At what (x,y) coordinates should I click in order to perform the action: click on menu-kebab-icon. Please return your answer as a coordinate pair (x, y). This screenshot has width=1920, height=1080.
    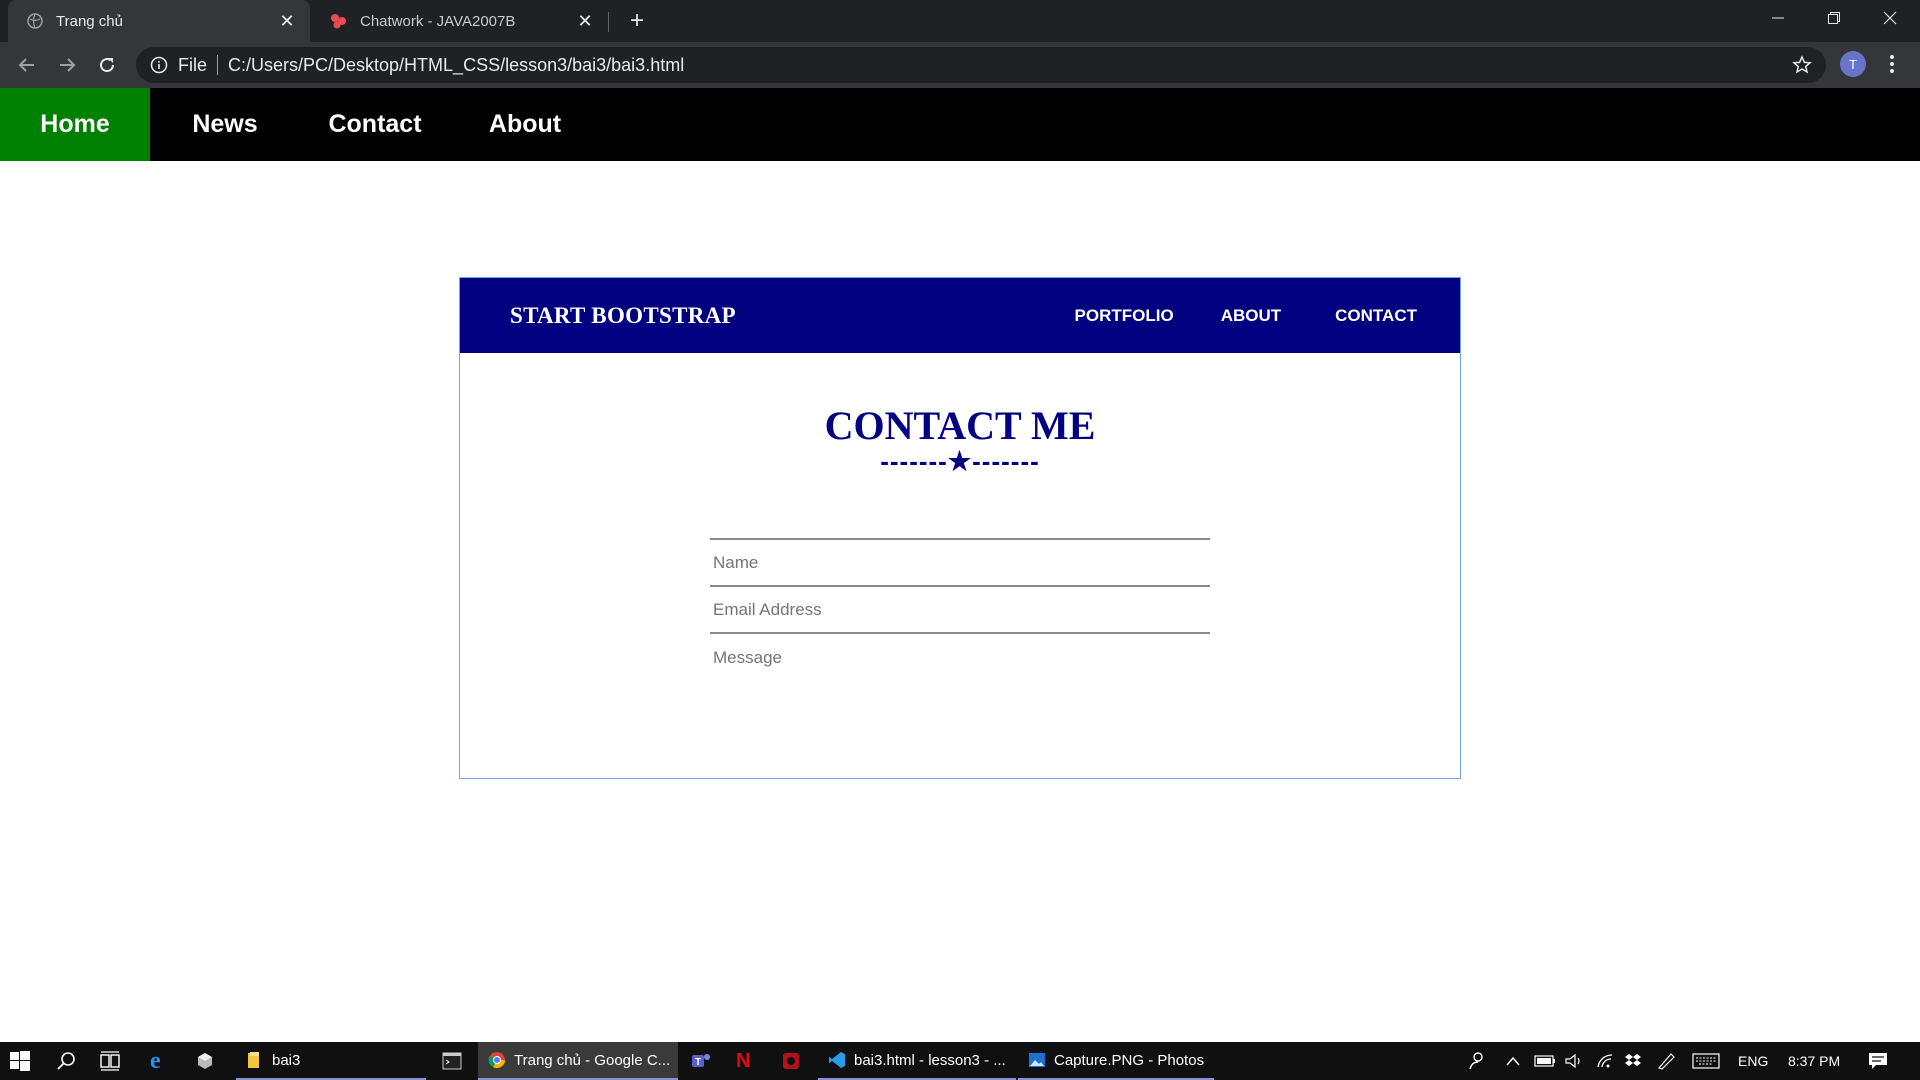
    Looking at the image, I should click on (1892, 64).